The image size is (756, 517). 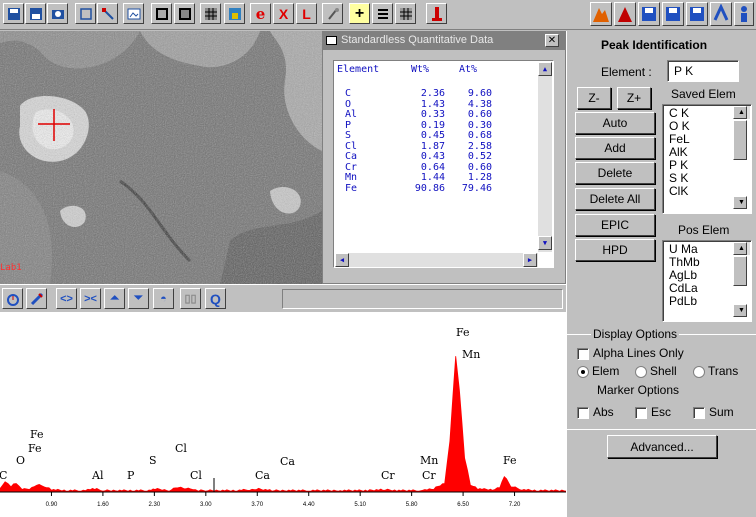 What do you see at coordinates (429, 460) in the screenshot?
I see `peak-label: Mn` at bounding box center [429, 460].